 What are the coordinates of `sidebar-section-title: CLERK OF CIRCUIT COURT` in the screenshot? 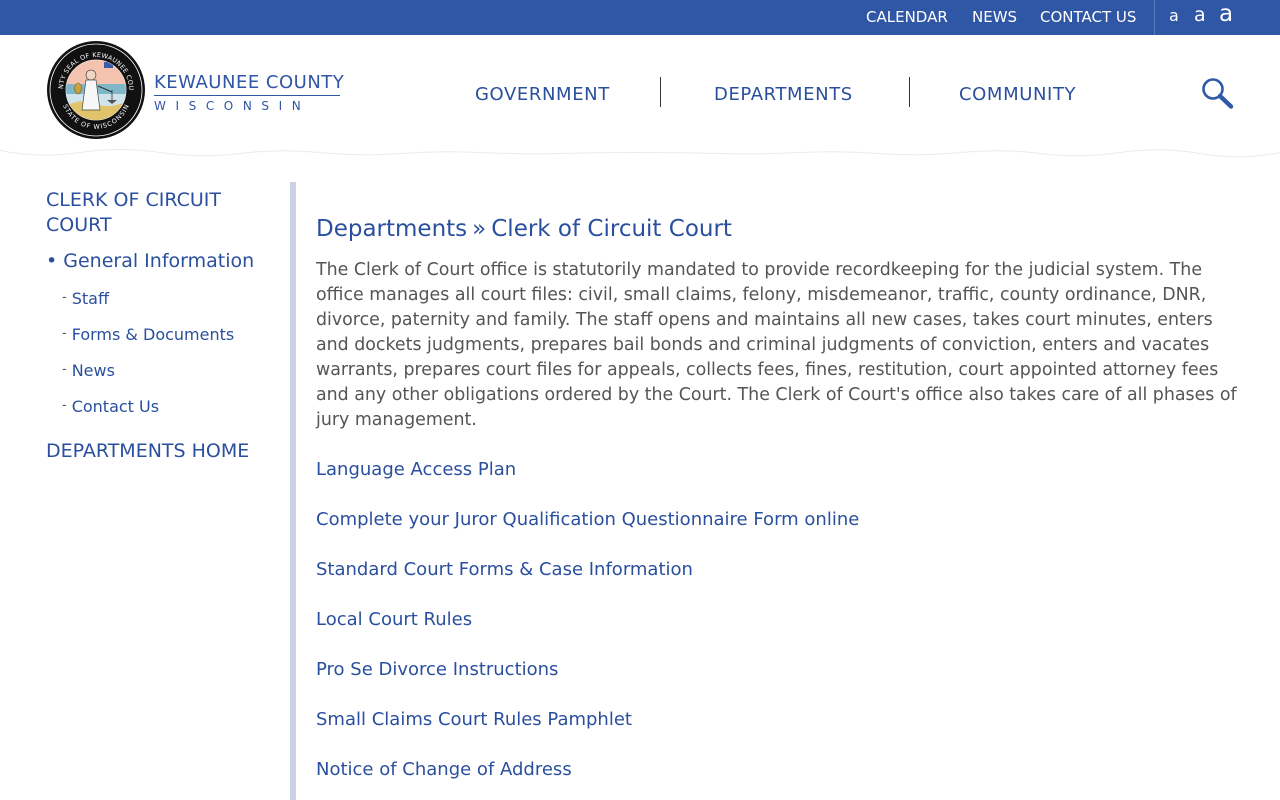 It's located at (151, 213).